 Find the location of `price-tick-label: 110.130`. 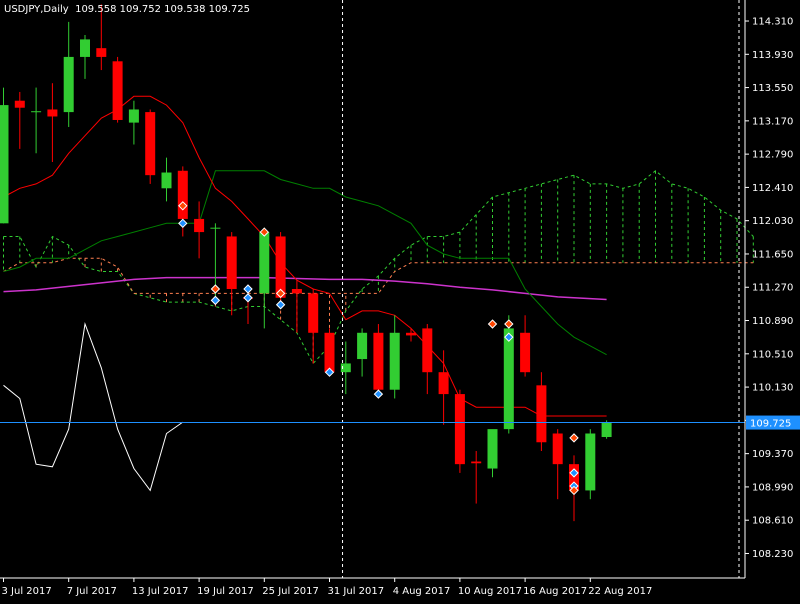

price-tick-label: 110.130 is located at coordinates (772, 388).